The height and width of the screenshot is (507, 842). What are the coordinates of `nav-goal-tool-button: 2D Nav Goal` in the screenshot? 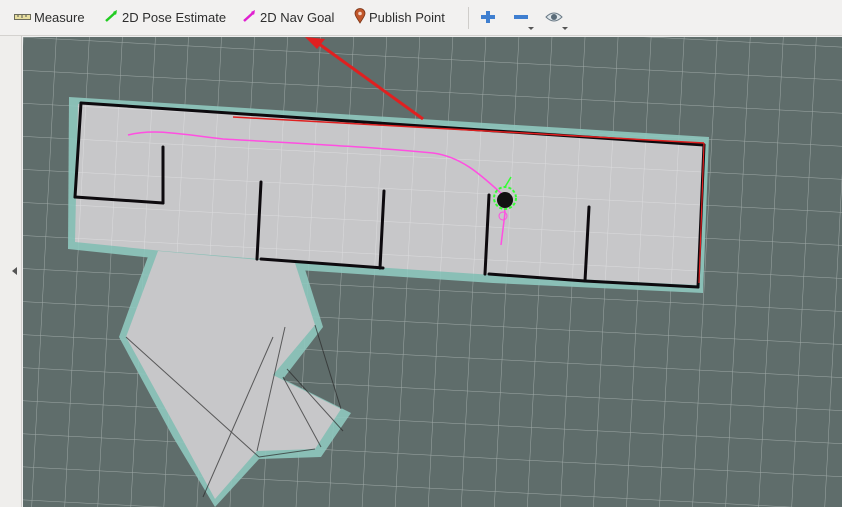 It's located at (288, 17).